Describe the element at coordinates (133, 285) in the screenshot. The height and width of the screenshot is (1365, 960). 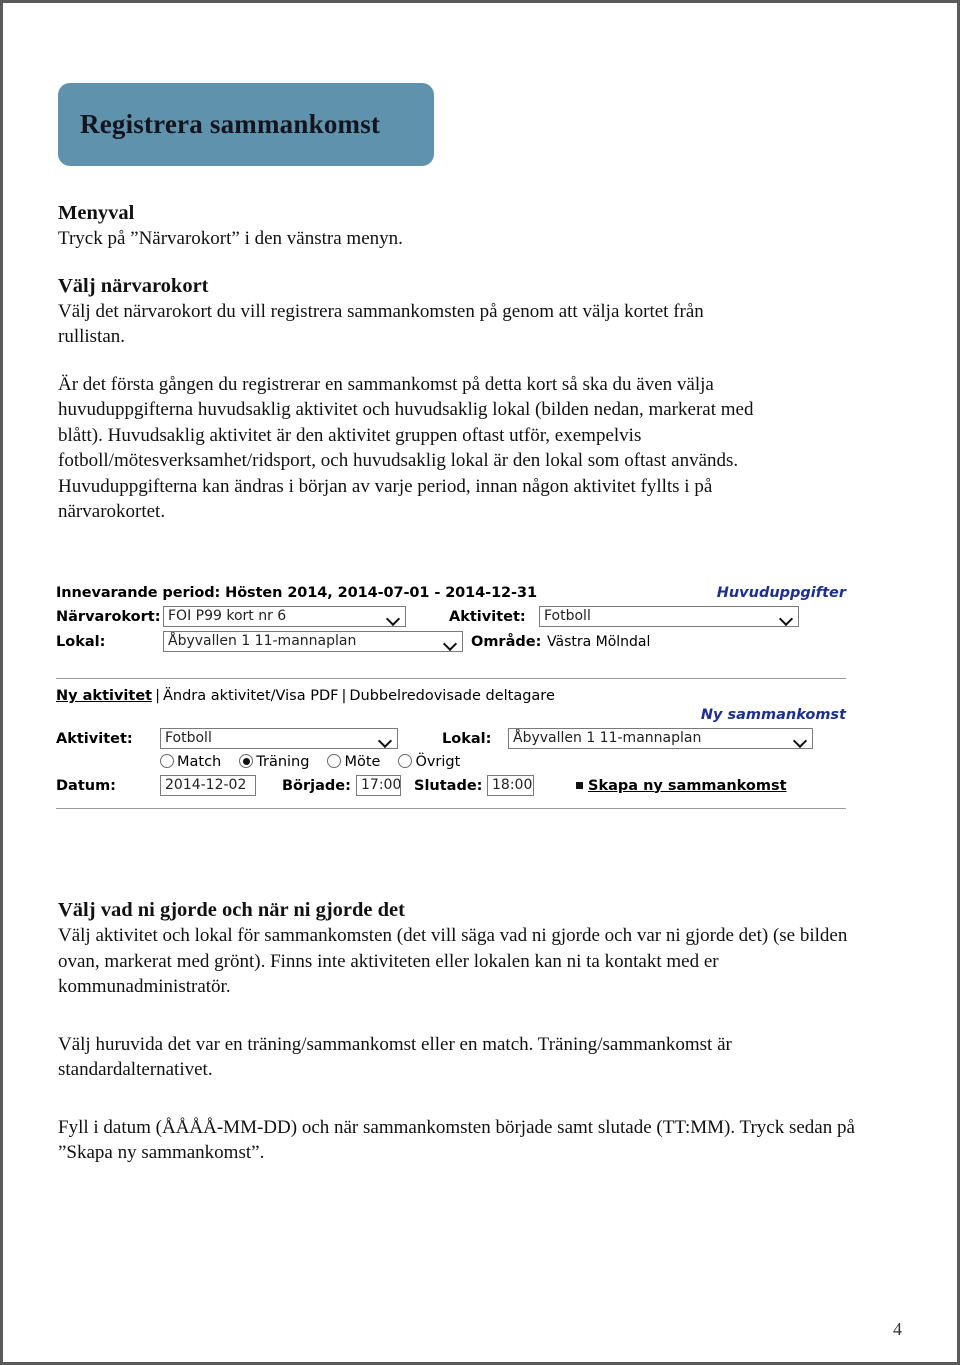
I see `section-heading-valj-narvarokort: Välj närvarokort` at that location.